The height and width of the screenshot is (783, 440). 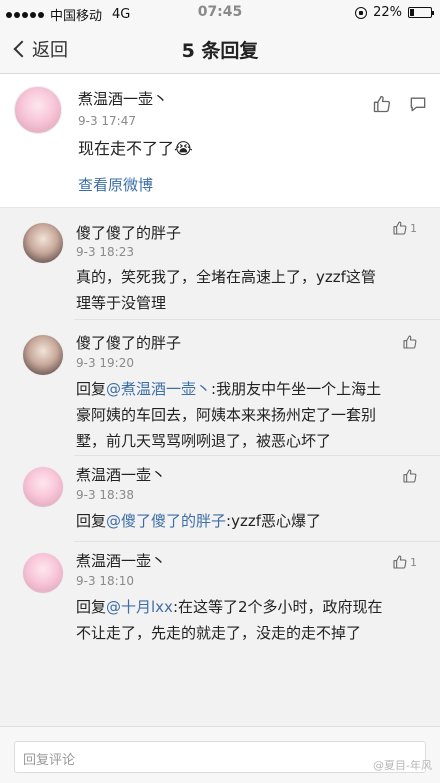 I want to click on reply-text-line: 豪阿姨的车回去，阿姨本来来扬州定了一套别, so click(x=226, y=415).